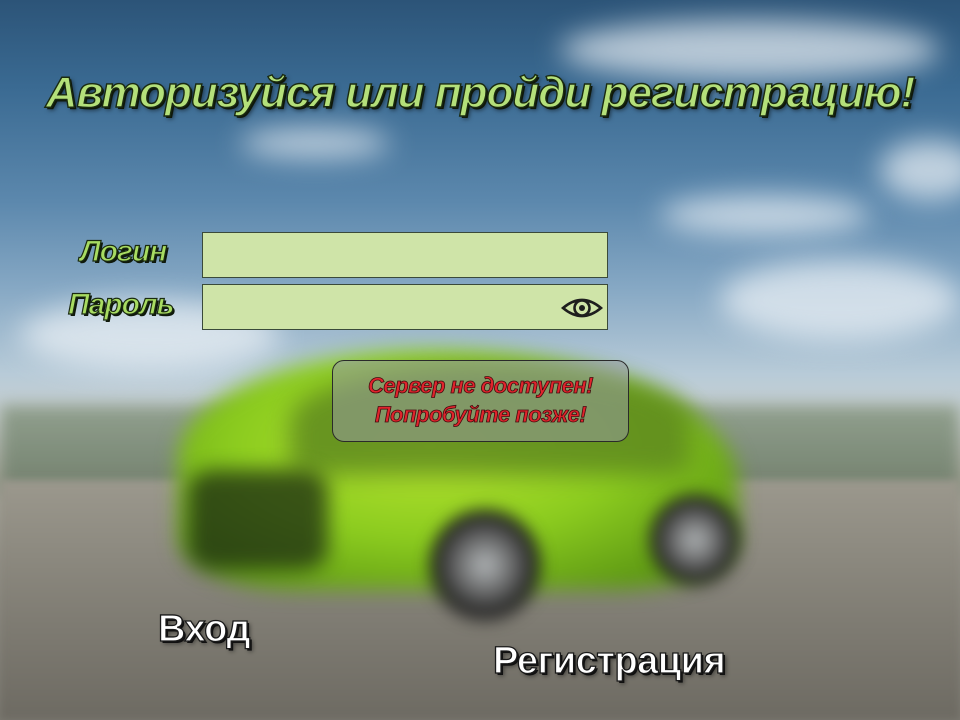 The image size is (960, 720). I want to click on eye-icon, so click(582, 308).